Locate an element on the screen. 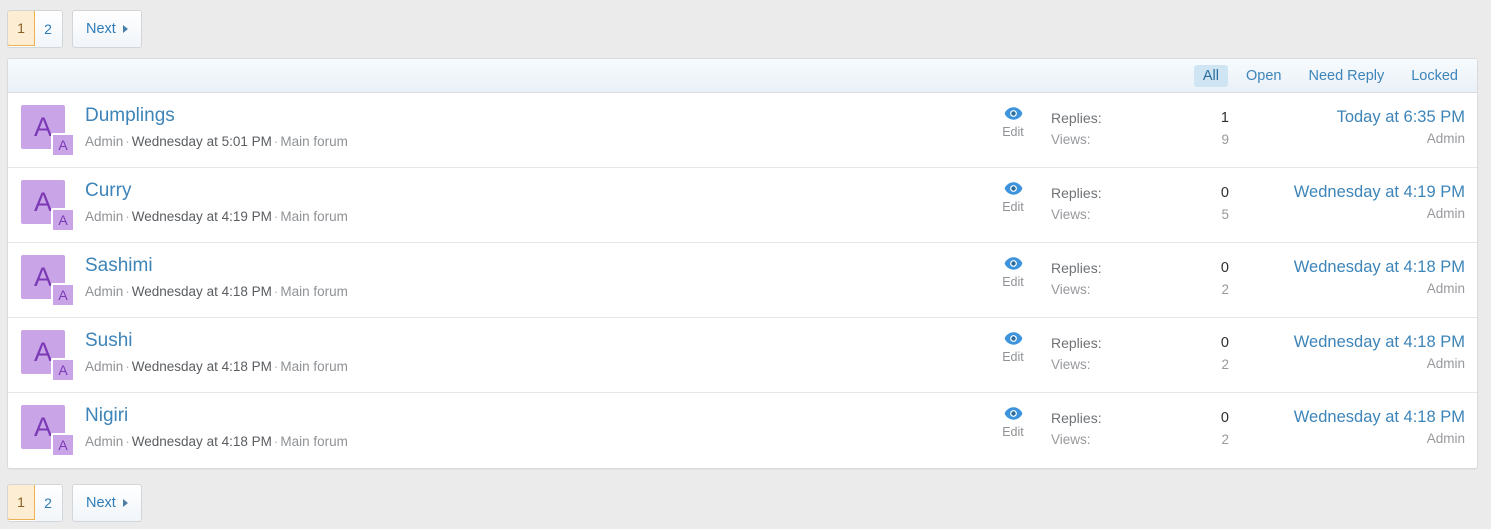 The width and height of the screenshot is (1491, 529). tab-open: Open is located at coordinates (1263, 76).